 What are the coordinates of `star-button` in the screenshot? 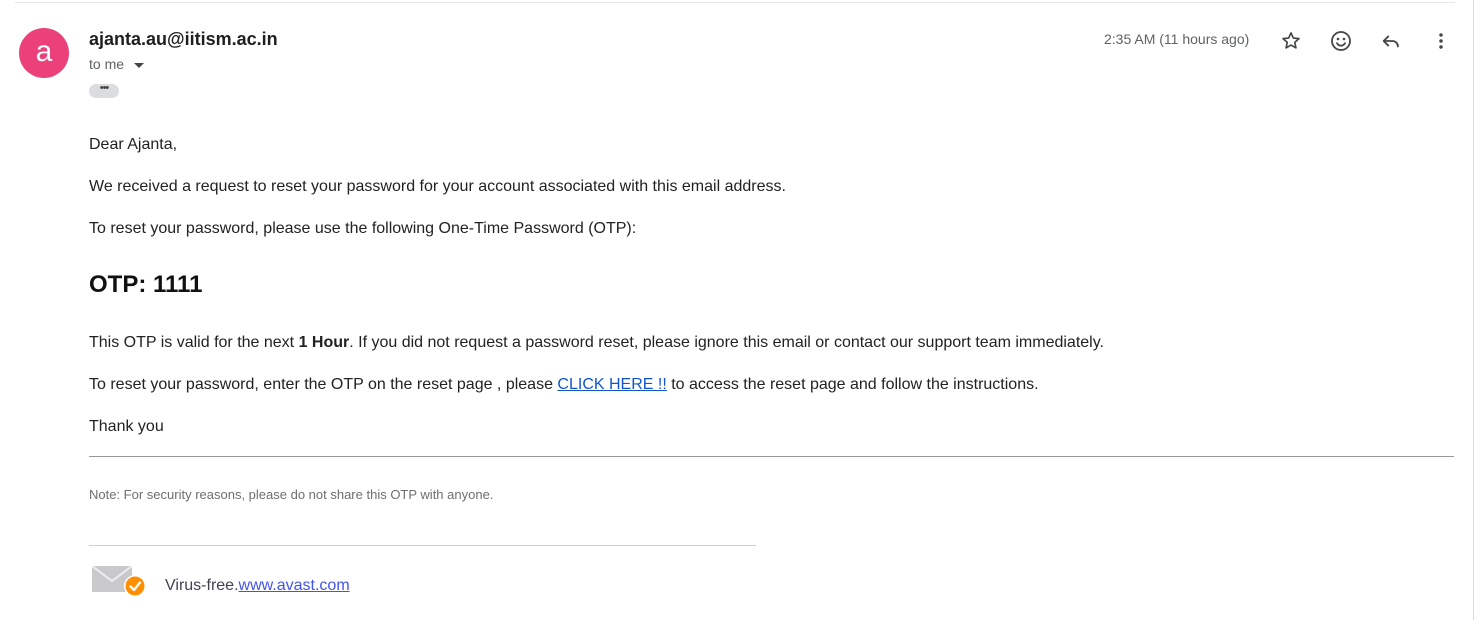 It's located at (1291, 41).